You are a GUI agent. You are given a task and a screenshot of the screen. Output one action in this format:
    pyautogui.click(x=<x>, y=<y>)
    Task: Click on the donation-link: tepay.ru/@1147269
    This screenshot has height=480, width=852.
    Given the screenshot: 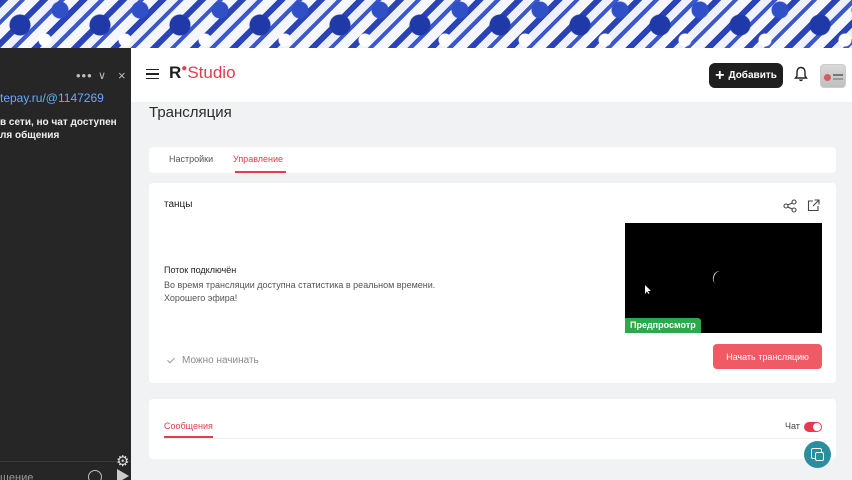 What is the action you would take?
    pyautogui.click(x=52, y=98)
    